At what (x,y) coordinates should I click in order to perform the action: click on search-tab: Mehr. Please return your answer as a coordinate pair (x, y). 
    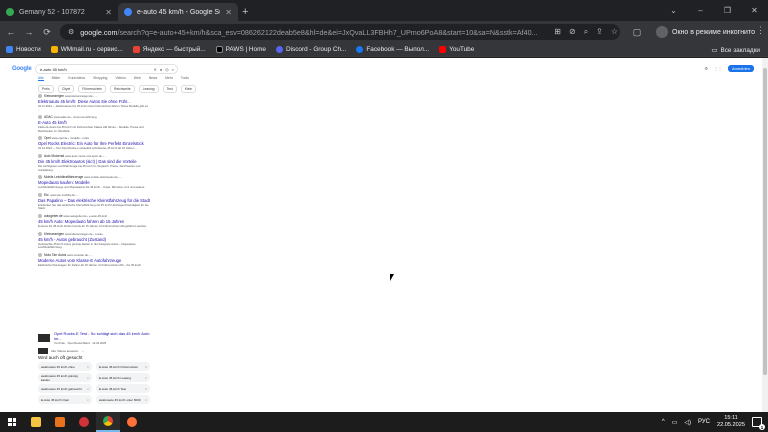
    Looking at the image, I should click on (169, 78).